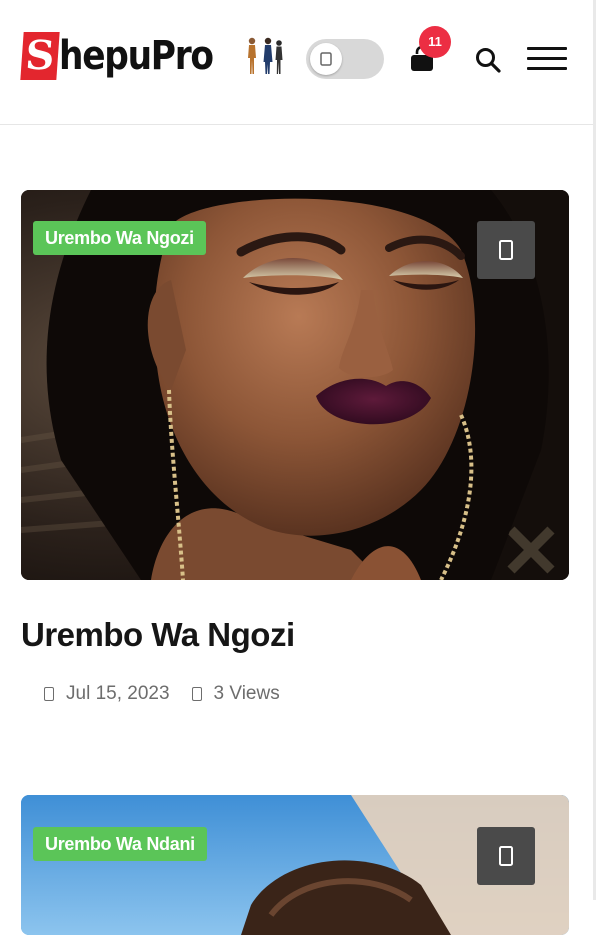 The height and width of the screenshot is (935, 596). I want to click on post-meta: Jul 15, 2023 3 Views, so click(162, 694).